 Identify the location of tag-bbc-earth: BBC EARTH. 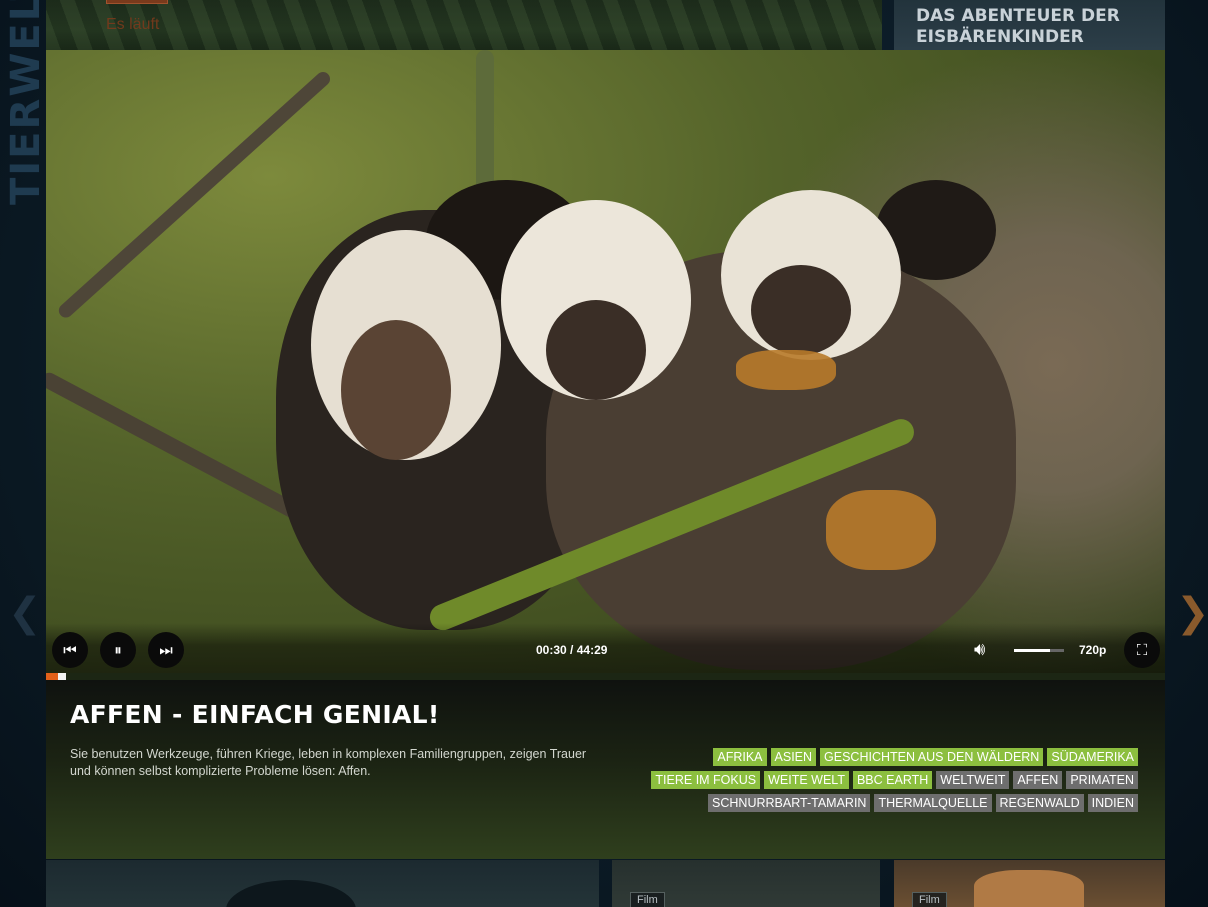
(892, 780).